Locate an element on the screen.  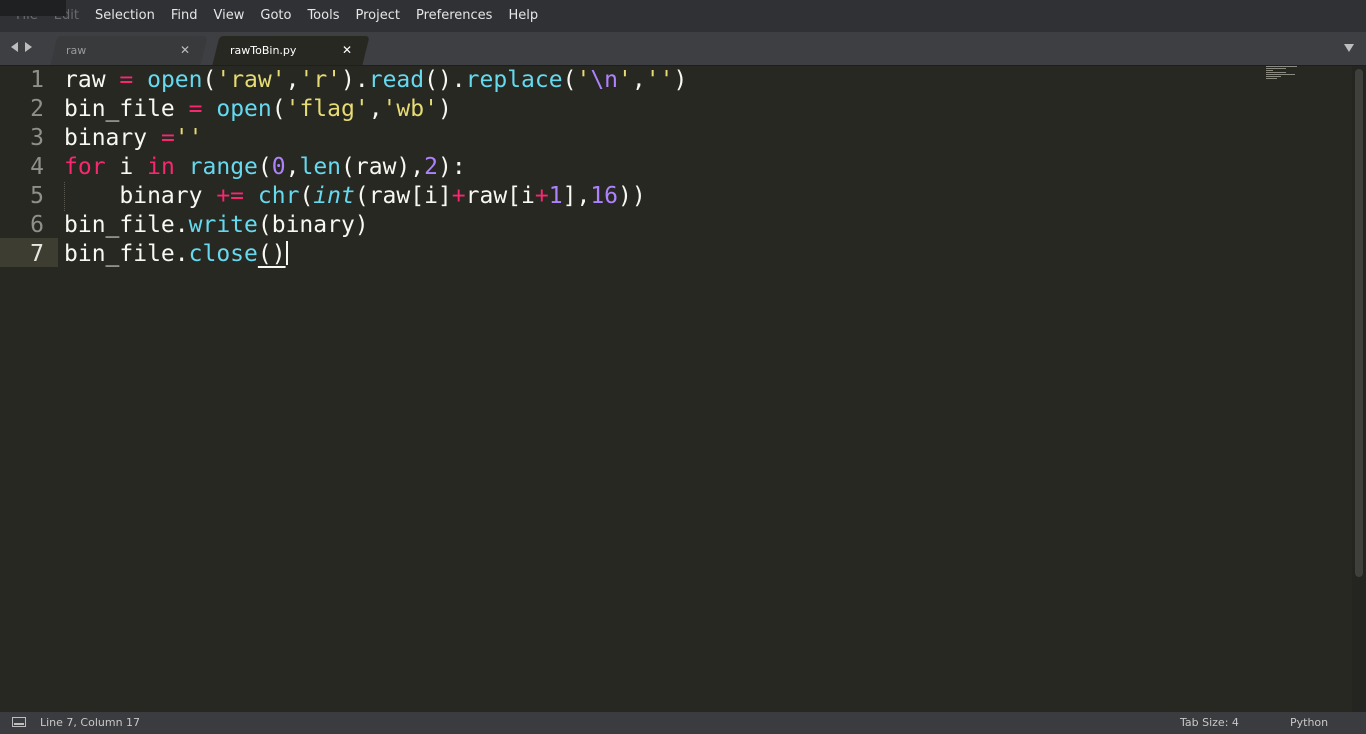
code-line: bin_file = open('flag','wb') is located at coordinates (375, 109).